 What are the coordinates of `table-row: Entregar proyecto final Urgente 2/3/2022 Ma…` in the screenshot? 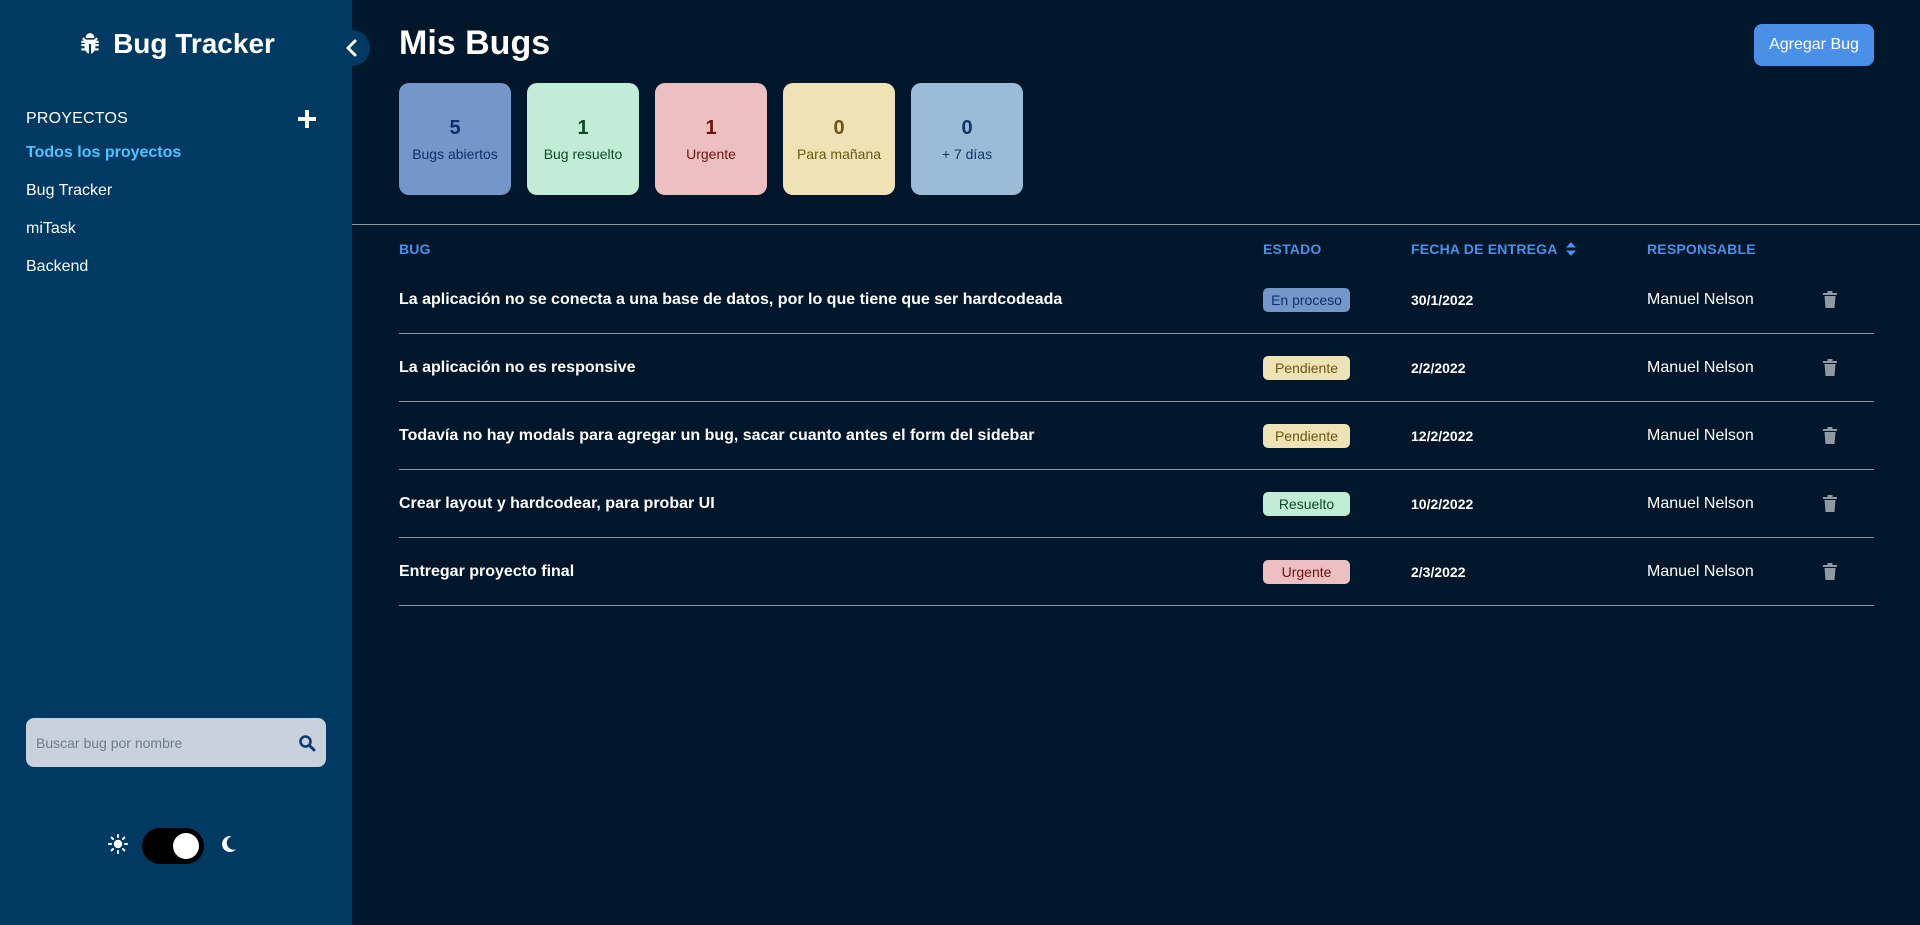 It's located at (1136, 572).